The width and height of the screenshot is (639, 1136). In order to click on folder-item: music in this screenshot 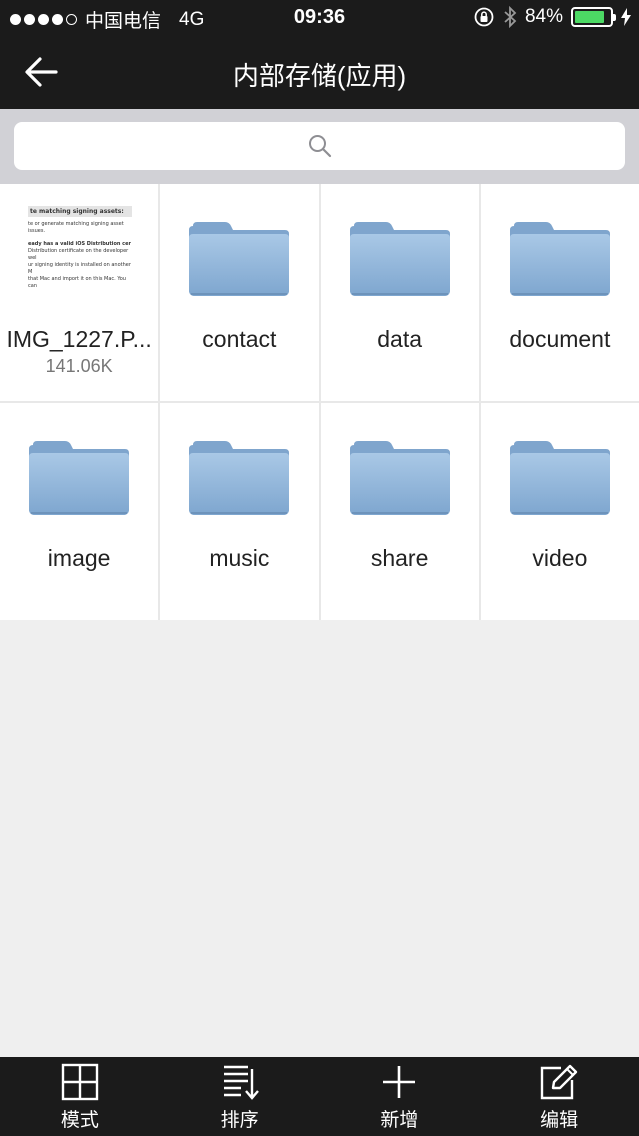, I will do `click(239, 511)`.